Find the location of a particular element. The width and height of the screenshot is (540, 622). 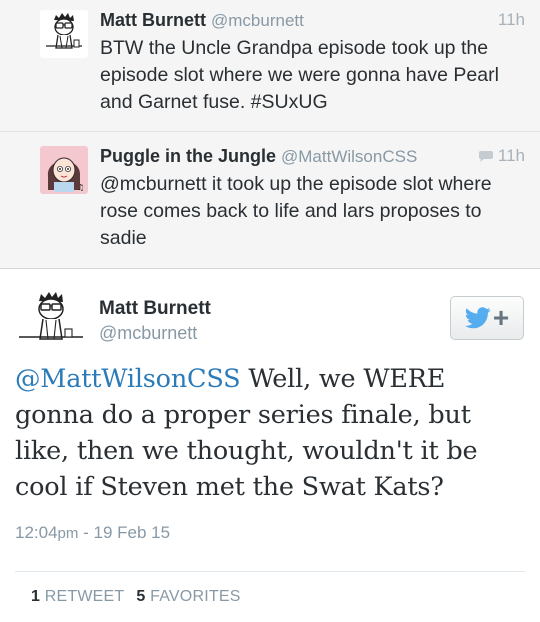

retweets-stat: 1 RETWEET is located at coordinates (77, 596).